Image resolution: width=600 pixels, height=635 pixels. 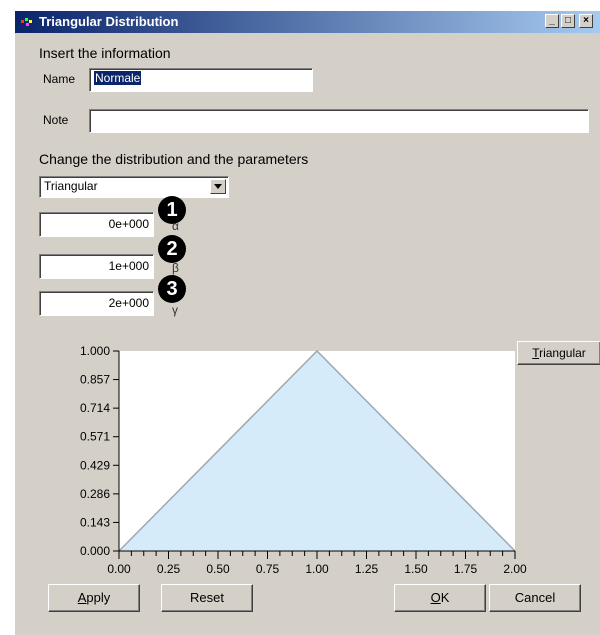 What do you see at coordinates (562, 353) in the screenshot?
I see `triangular-button-label: riangular` at bounding box center [562, 353].